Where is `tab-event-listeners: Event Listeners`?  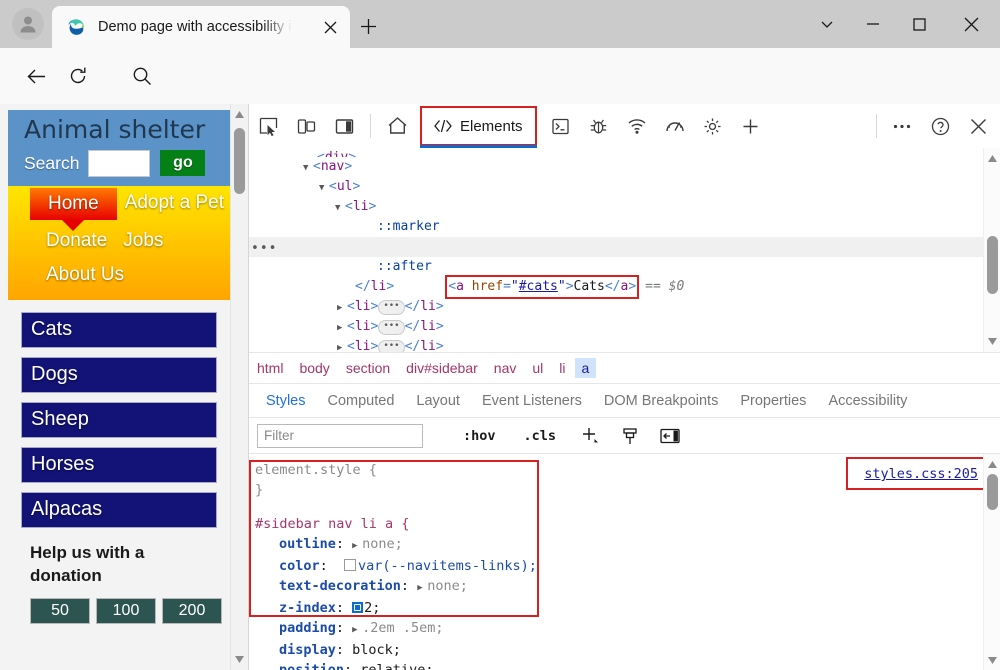
tab-event-listeners: Event Listeners is located at coordinates (532, 401).